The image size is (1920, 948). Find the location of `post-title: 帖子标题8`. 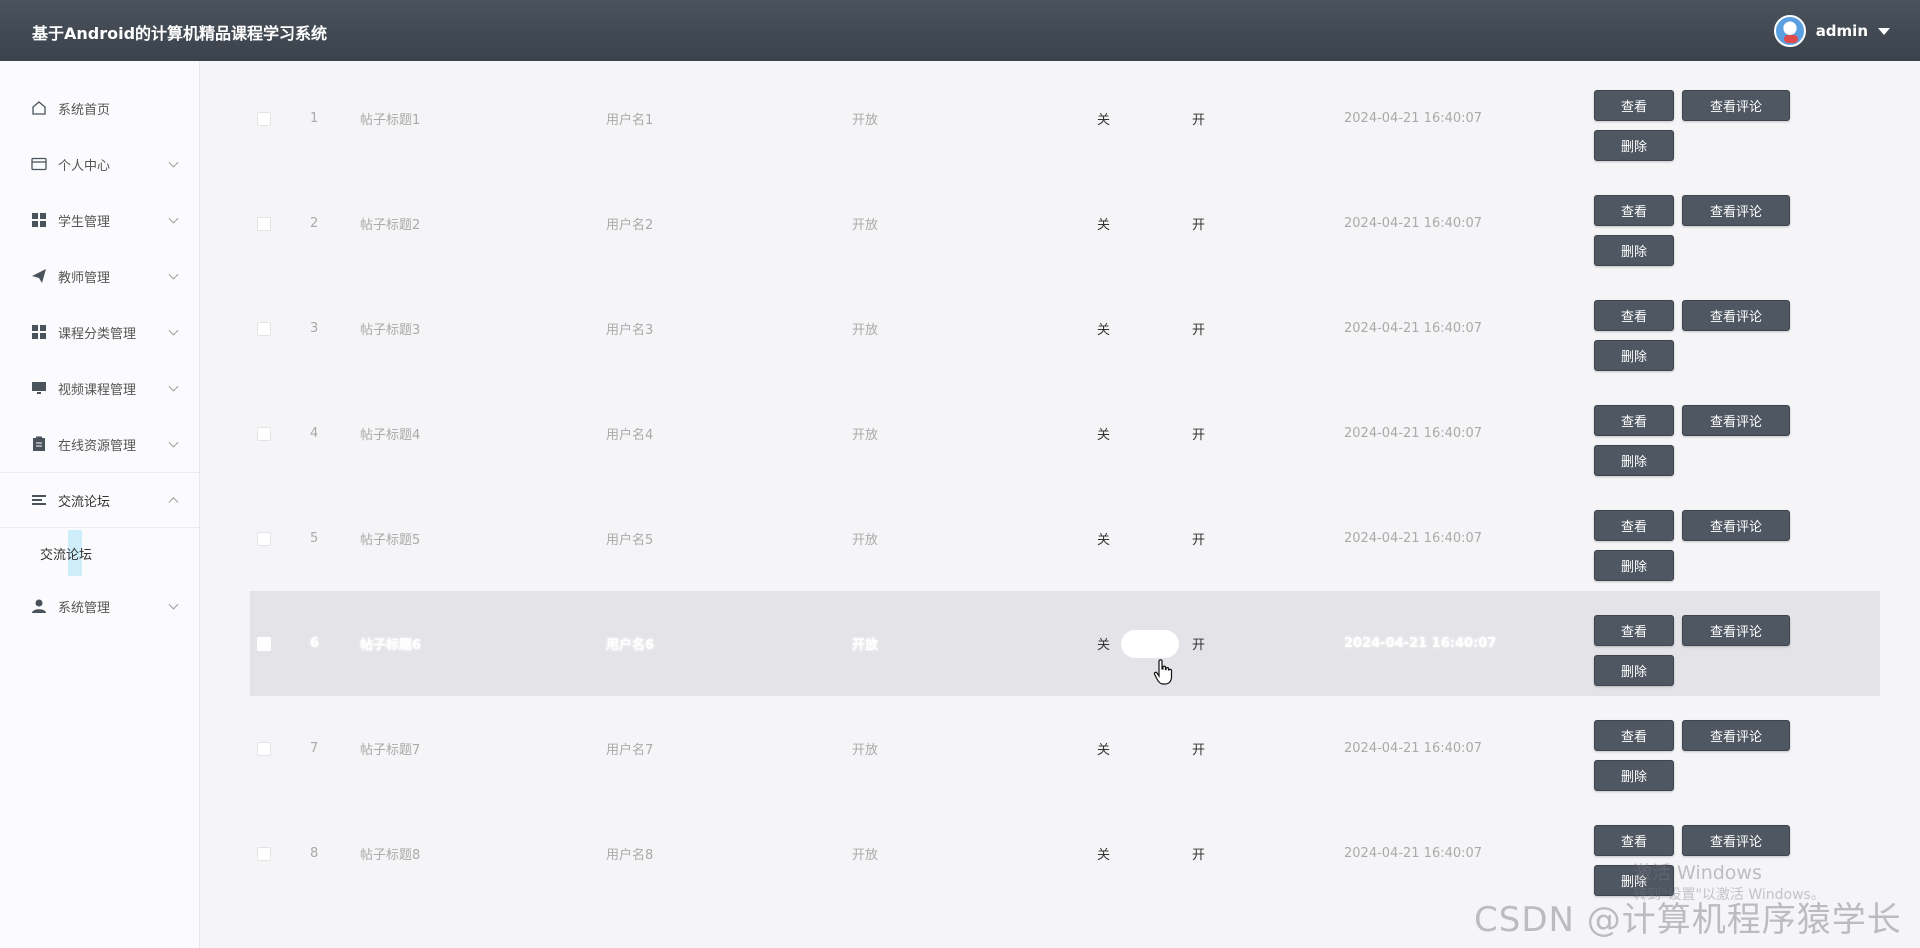

post-title: 帖子标题8 is located at coordinates (390, 855).